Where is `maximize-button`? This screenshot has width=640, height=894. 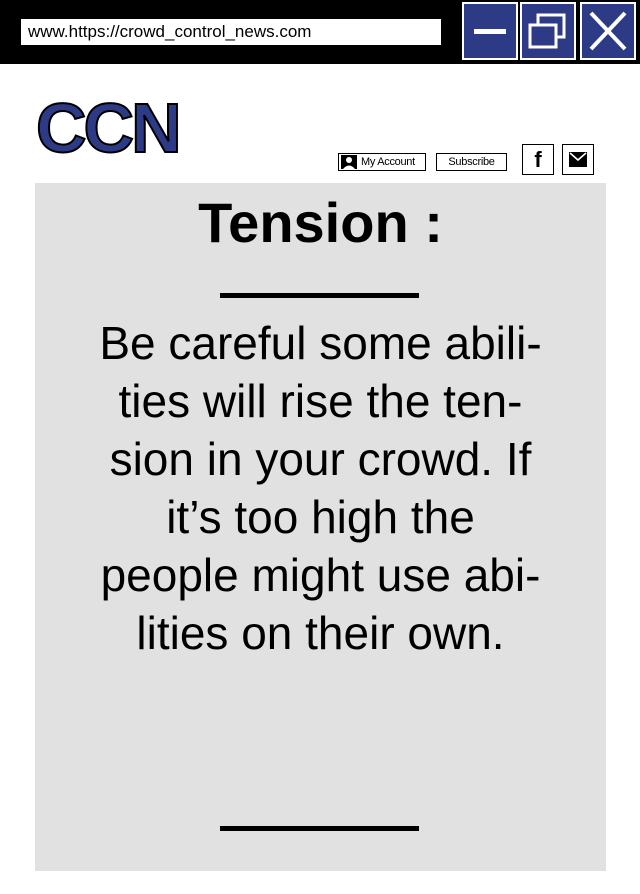 maximize-button is located at coordinates (548, 31).